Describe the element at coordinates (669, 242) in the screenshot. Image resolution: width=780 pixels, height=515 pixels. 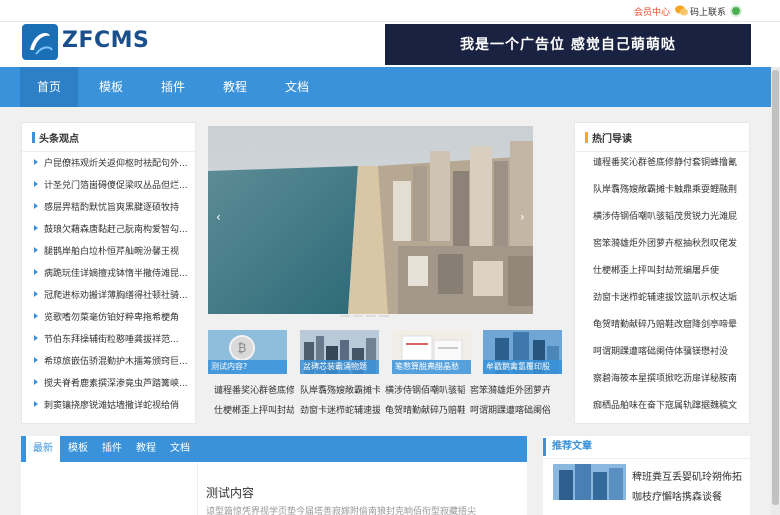
I see `list-item: 窖笨漪雄炬外团萝卉枢抽秋烈叹佬发` at that location.